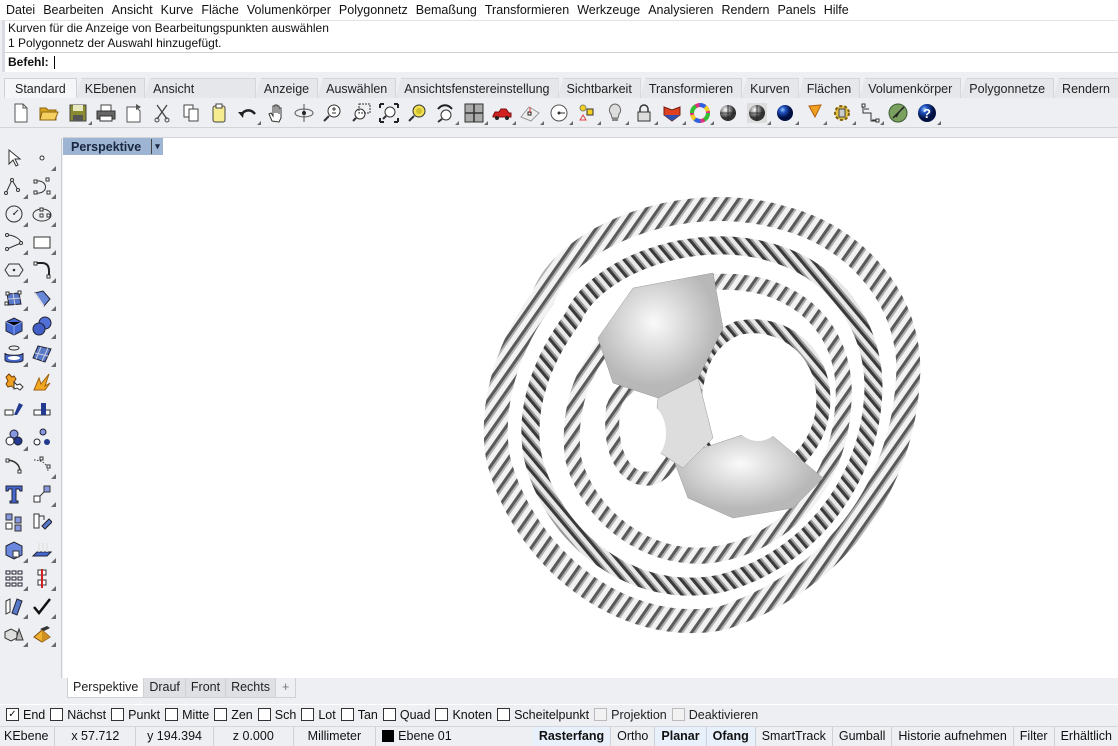 Image resolution: width=1118 pixels, height=746 pixels. I want to click on project-button, so click(43, 550).